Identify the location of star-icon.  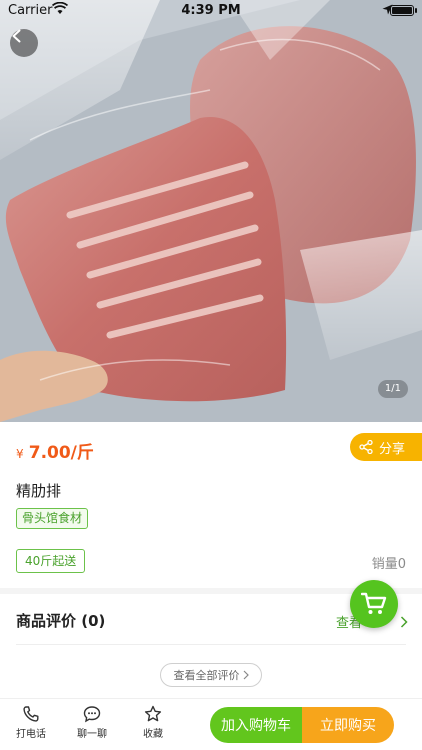
(153, 713).